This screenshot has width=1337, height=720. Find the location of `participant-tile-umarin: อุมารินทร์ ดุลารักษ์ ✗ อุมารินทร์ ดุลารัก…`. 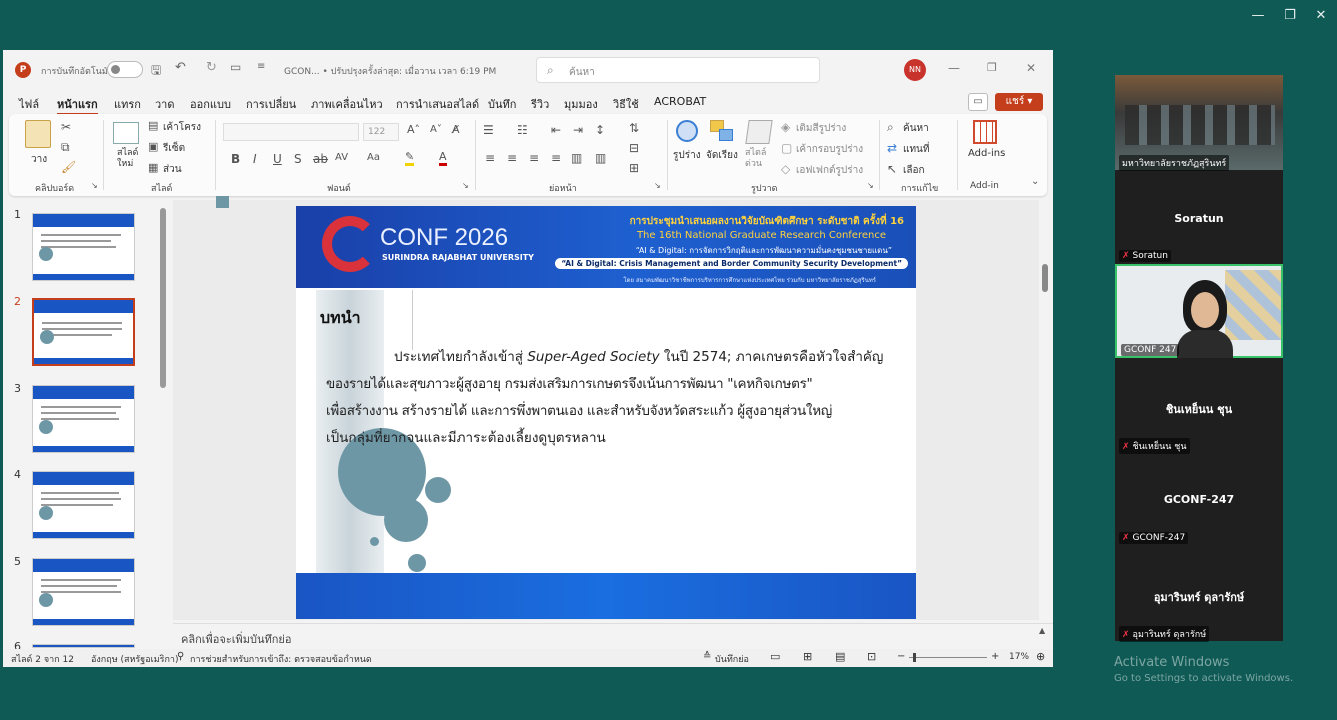

participant-tile-umarin: อุมารินทร์ ดุลารักษ์ ✗ อุมารินทร์ ดุลารัก… is located at coordinates (1199, 594).